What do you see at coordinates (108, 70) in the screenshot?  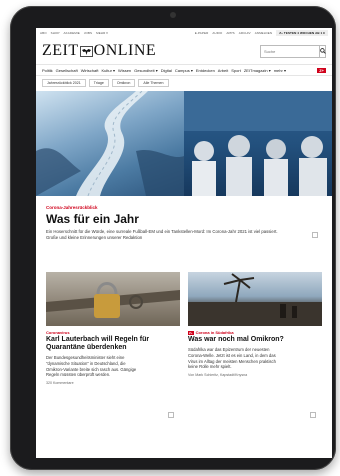 I see `nav-item-kultur: Kultur ▾` at bounding box center [108, 70].